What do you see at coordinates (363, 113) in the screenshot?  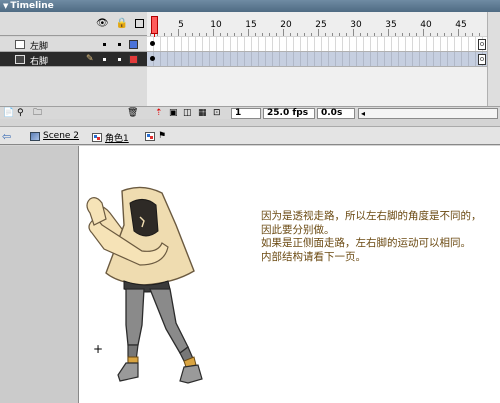 I see `scroll-left-arrow-icon: ◂` at bounding box center [363, 113].